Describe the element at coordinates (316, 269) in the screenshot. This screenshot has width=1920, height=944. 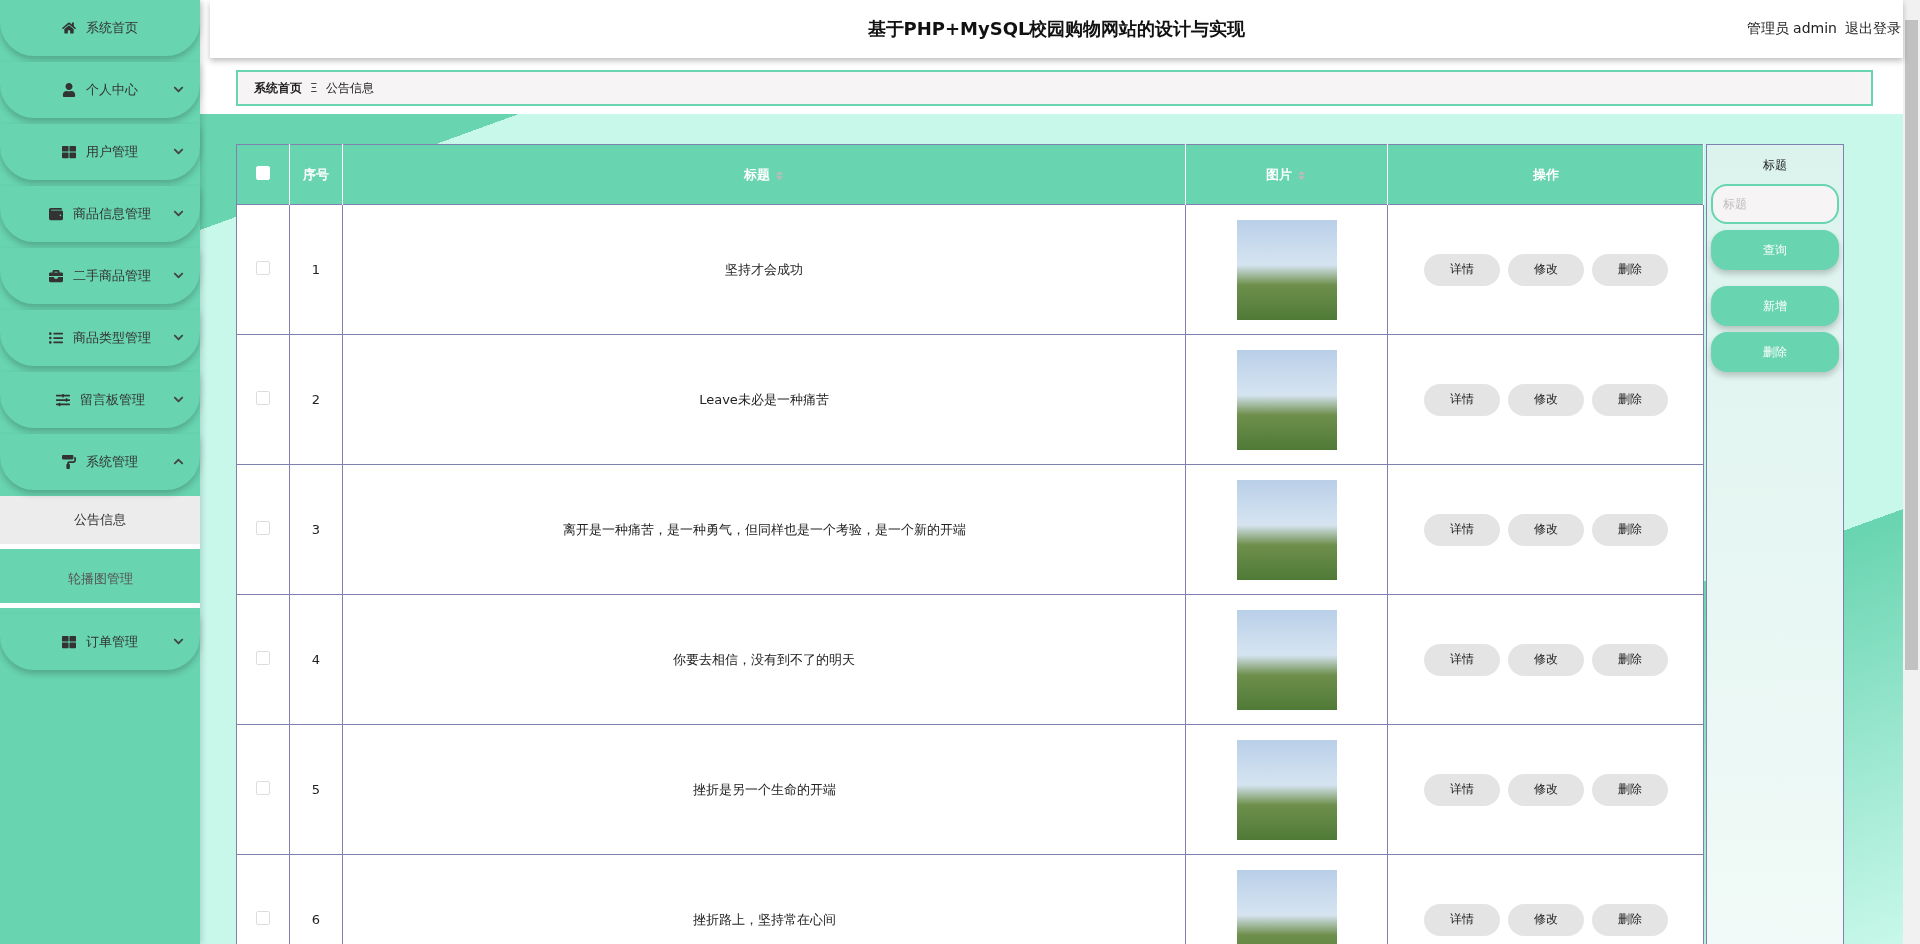
I see `table-cell: 1` at that location.